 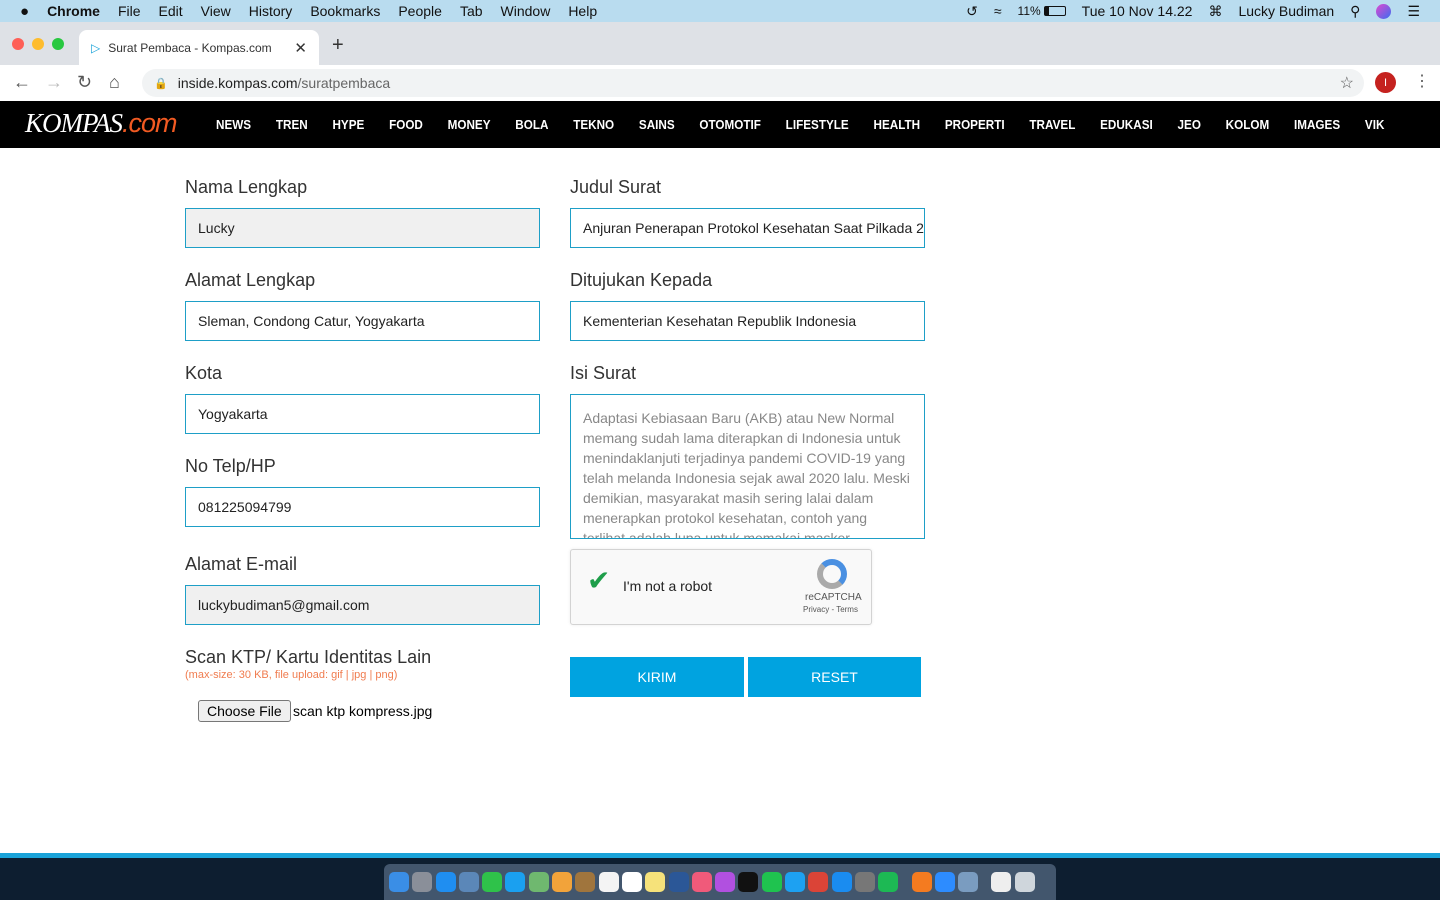 I want to click on telp-input: 081225094799, so click(x=362, y=507).